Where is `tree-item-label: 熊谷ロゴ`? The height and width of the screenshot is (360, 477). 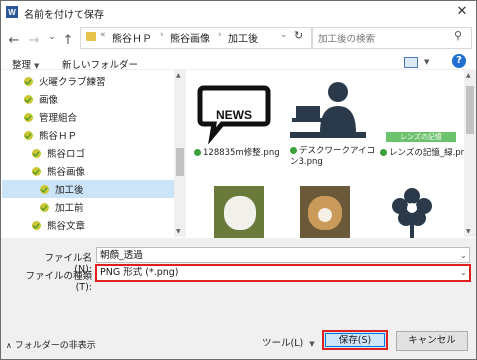
tree-item-label: 熊谷ロゴ is located at coordinates (66, 154).